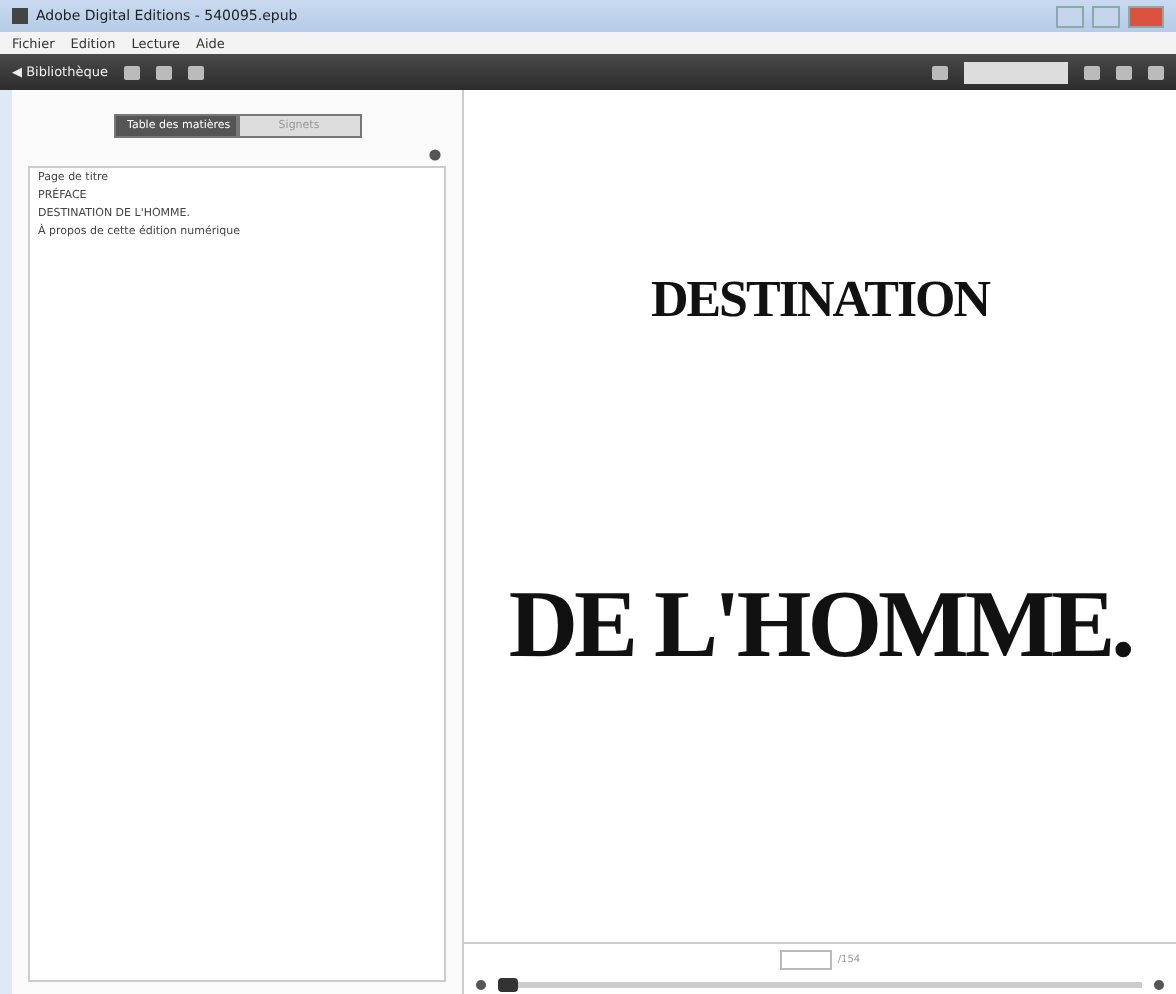  Describe the element at coordinates (820, 300) in the screenshot. I see `page-heading: DESTINATION` at that location.